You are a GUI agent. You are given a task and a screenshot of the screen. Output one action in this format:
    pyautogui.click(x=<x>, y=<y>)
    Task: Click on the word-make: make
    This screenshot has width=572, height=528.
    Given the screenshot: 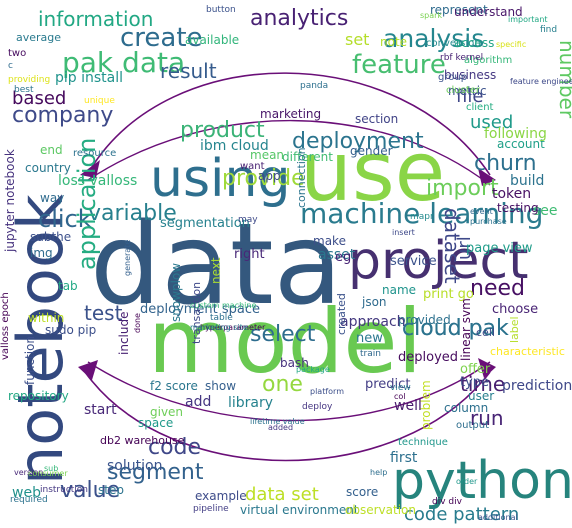 What is the action you would take?
    pyautogui.click(x=329, y=241)
    